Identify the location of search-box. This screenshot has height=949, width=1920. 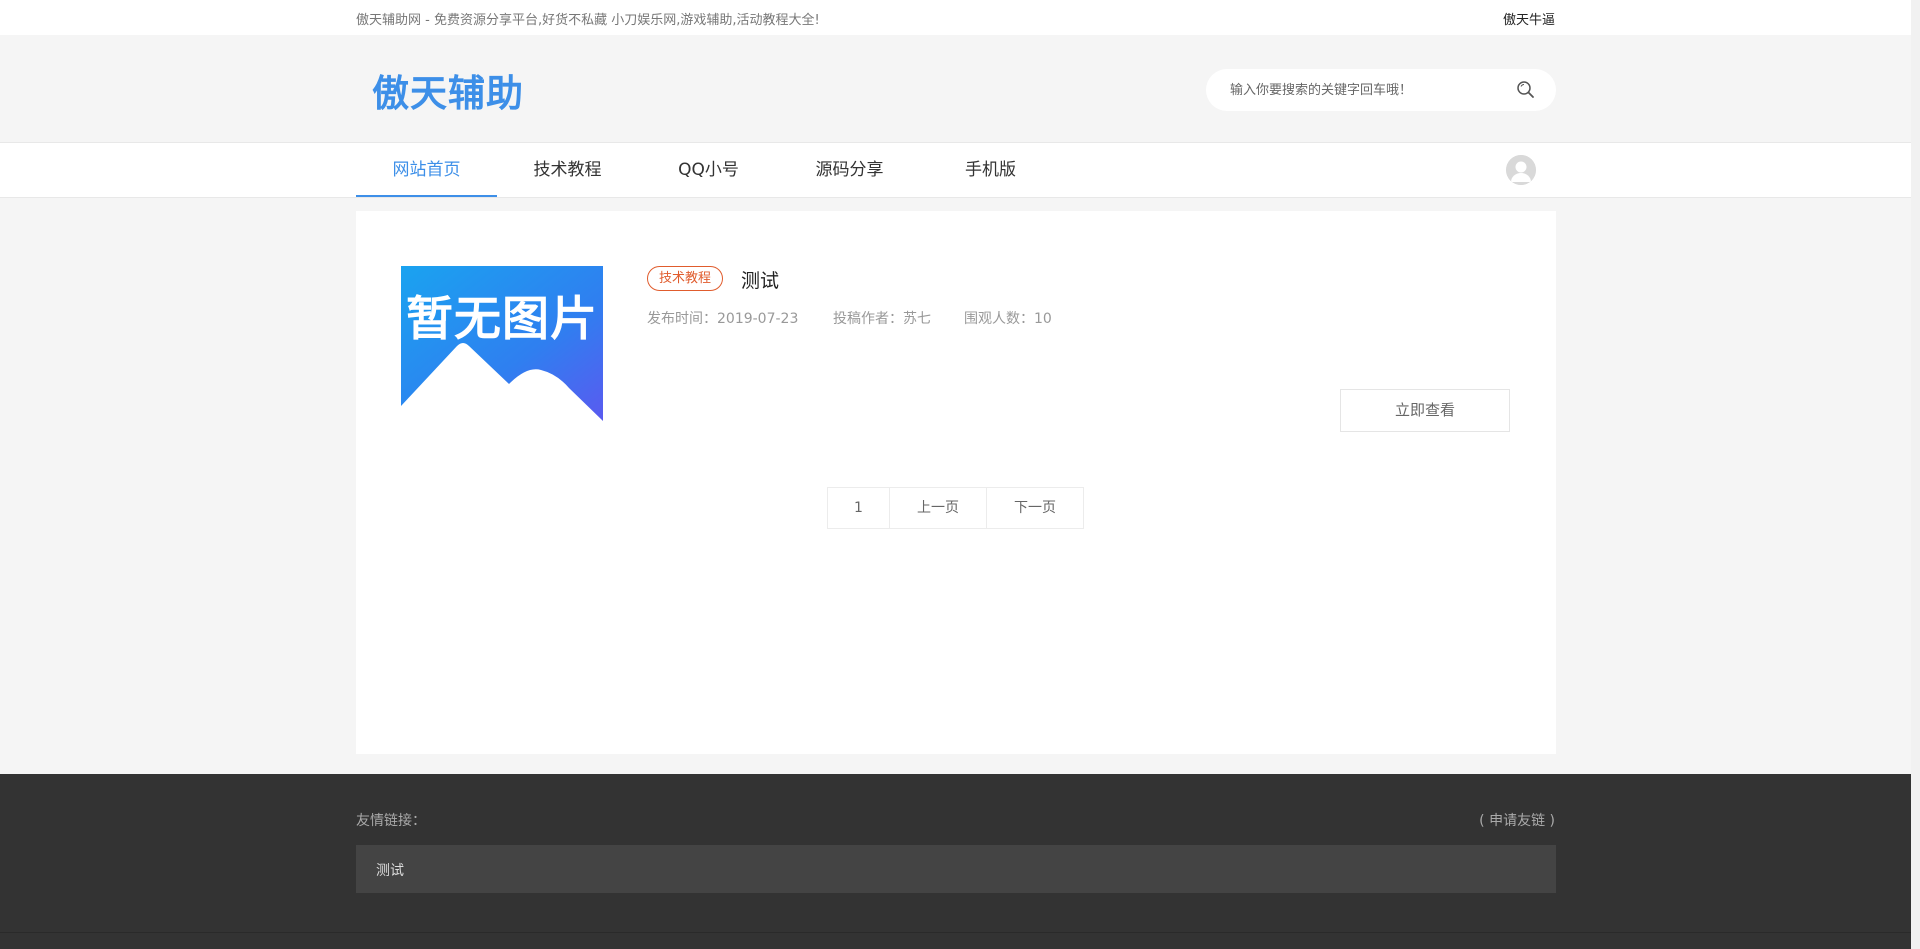
(1381, 90).